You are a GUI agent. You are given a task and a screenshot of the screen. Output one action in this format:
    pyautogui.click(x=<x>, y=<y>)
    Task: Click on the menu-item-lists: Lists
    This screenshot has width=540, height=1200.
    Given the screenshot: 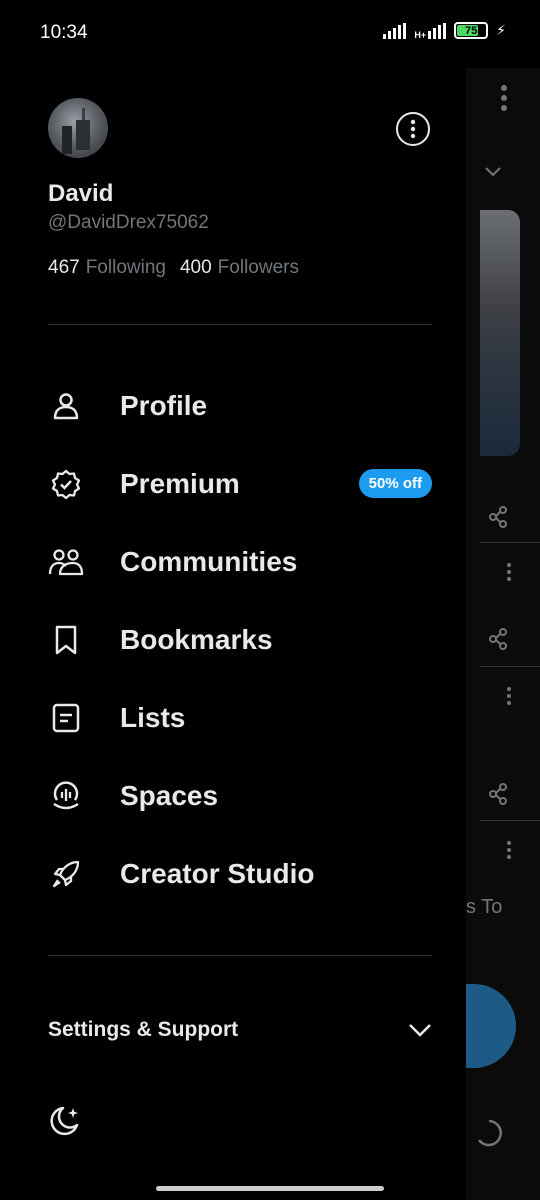 What is the action you would take?
    pyautogui.click(x=240, y=718)
    